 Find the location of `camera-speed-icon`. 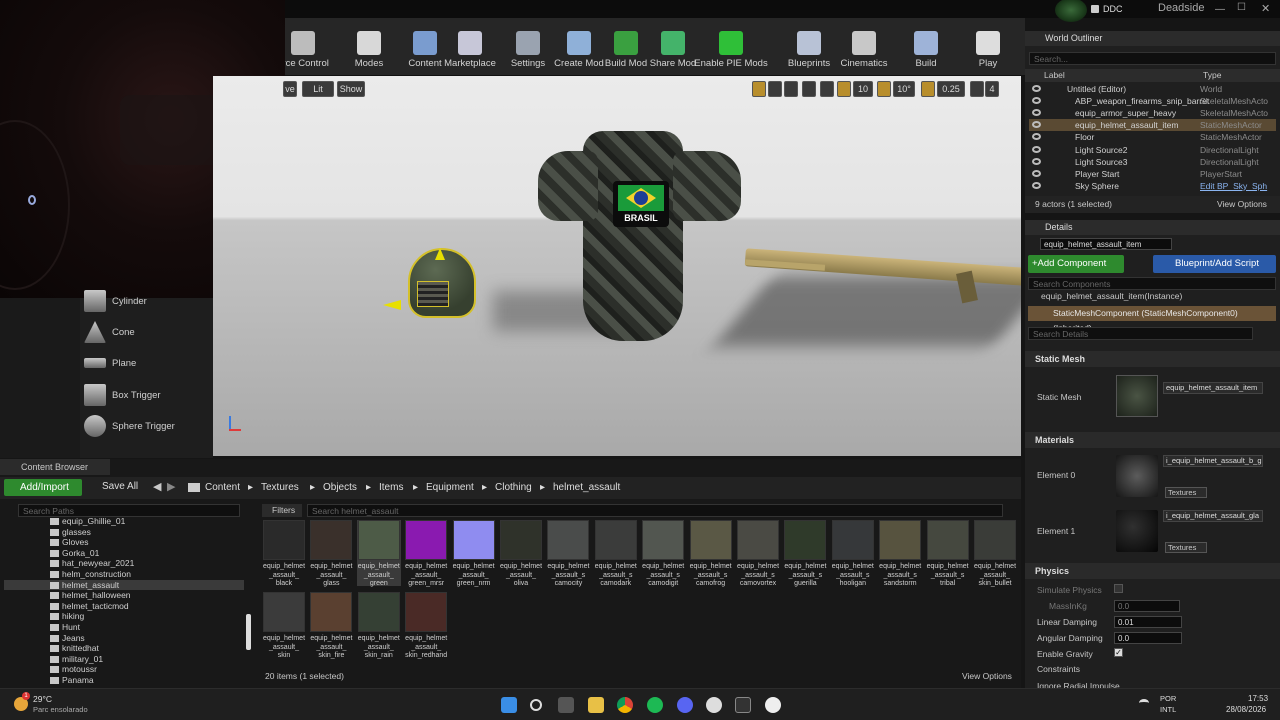

camera-speed-icon is located at coordinates (977, 89).